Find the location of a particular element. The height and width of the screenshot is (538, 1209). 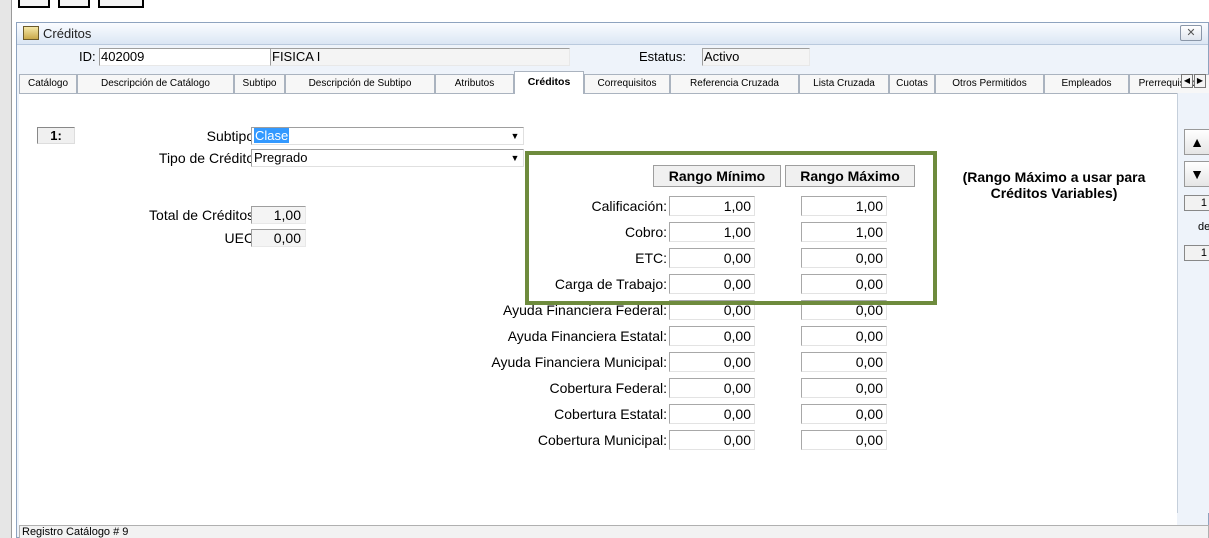

tab-referencia-cruzada: Referencia Cruzada is located at coordinates (734, 83).